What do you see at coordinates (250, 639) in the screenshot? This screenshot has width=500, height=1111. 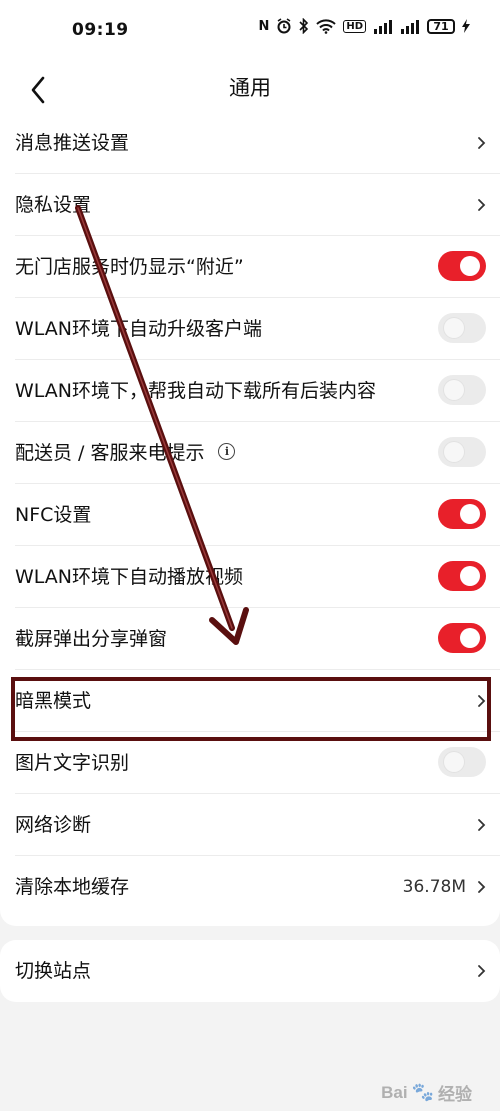 I see `settings-row: 截屏弹出分享弹窗` at bounding box center [250, 639].